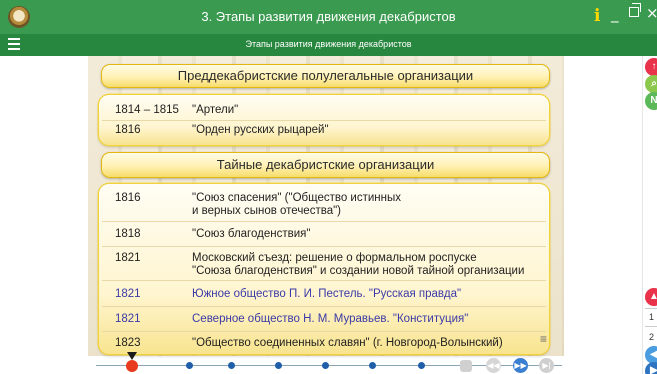 The height and width of the screenshot is (374, 657). What do you see at coordinates (651, 368) in the screenshot?
I see `next-page-icon: ▶` at bounding box center [651, 368].